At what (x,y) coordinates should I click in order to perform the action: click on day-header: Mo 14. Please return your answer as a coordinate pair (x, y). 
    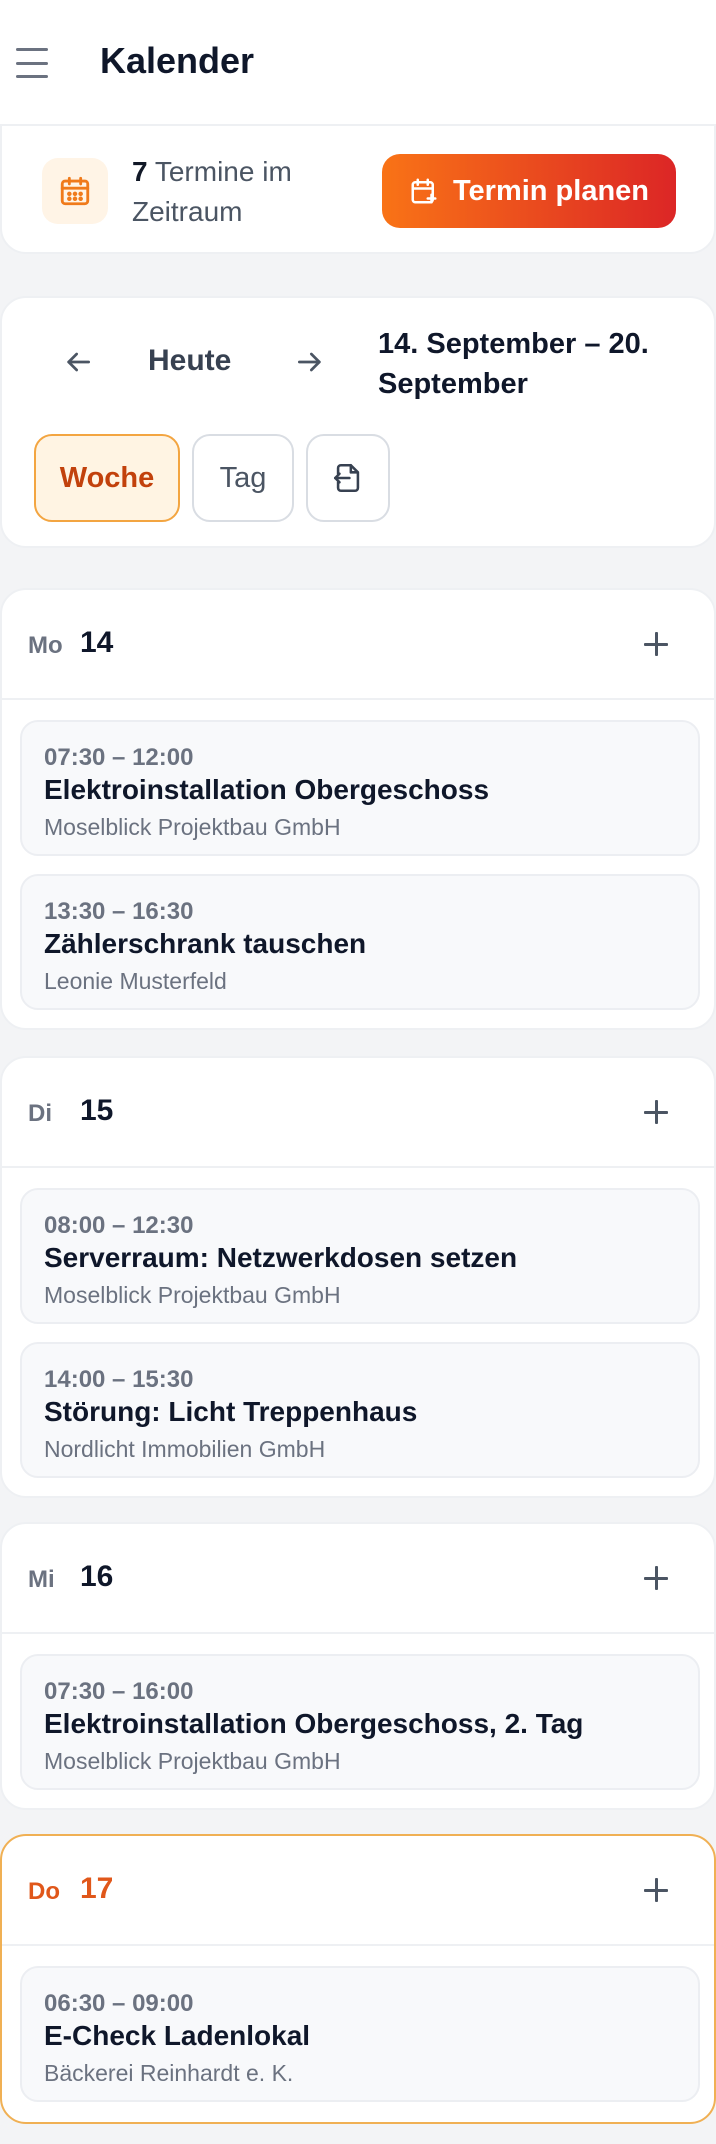
    Looking at the image, I should click on (358, 645).